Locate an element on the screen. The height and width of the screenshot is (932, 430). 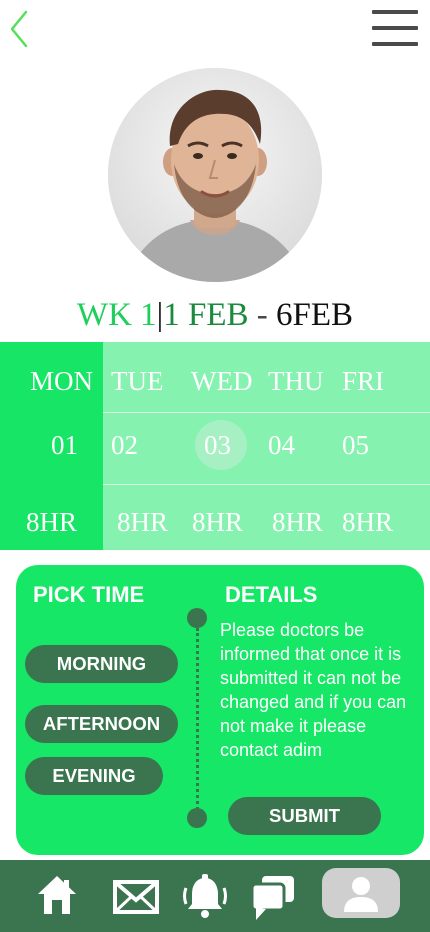
pick-time-title: PICK TIME is located at coordinates (89, 594).